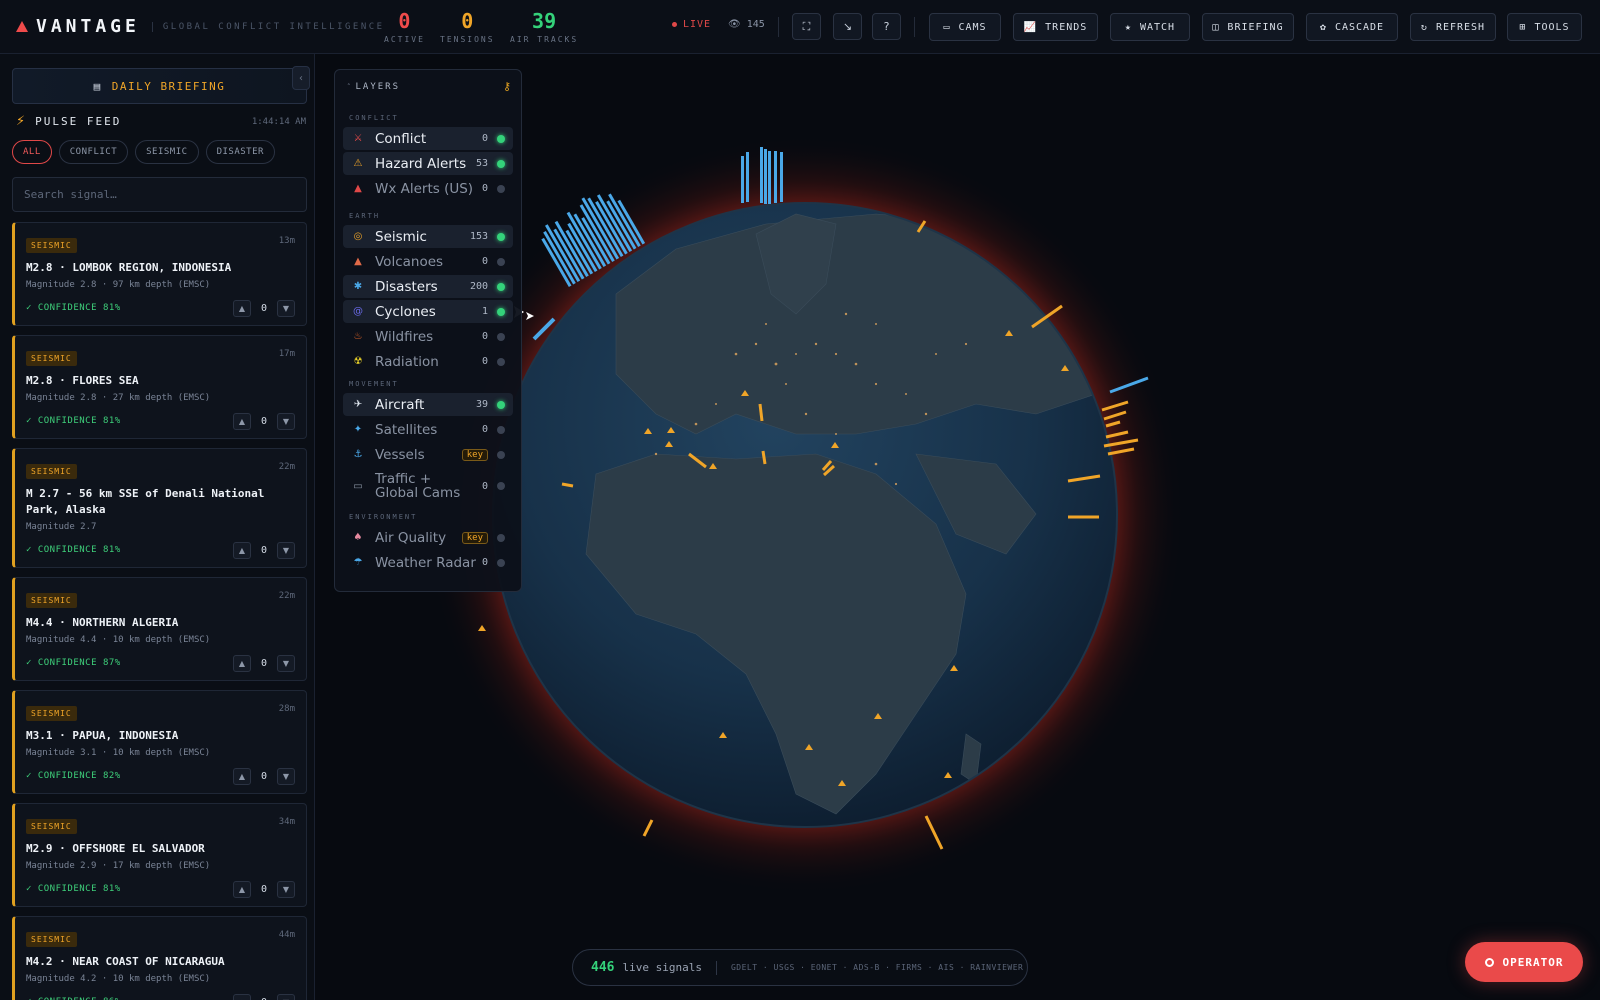 This screenshot has height=1000, width=1600. I want to click on stat-air-tracks: 39 AIR TRACKS, so click(544, 26).